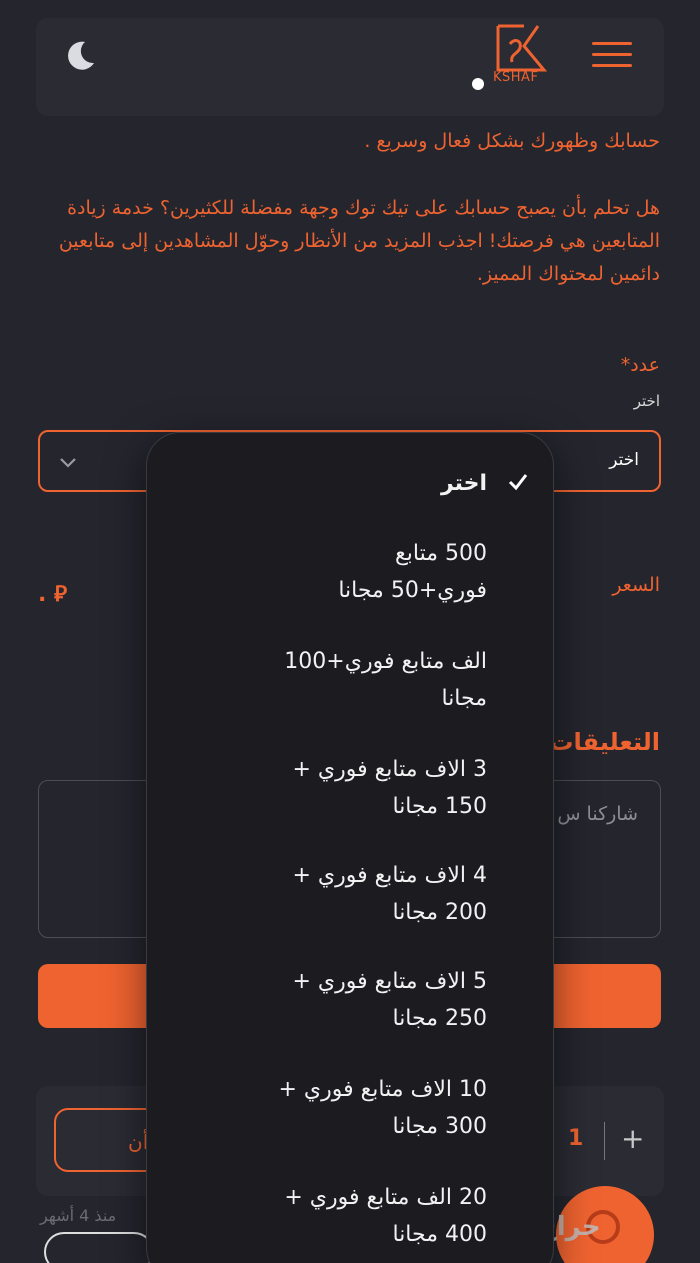 The image size is (700, 1263). What do you see at coordinates (78, 1215) in the screenshot?
I see `time-ago-text: منذ 4 أشهر` at bounding box center [78, 1215].